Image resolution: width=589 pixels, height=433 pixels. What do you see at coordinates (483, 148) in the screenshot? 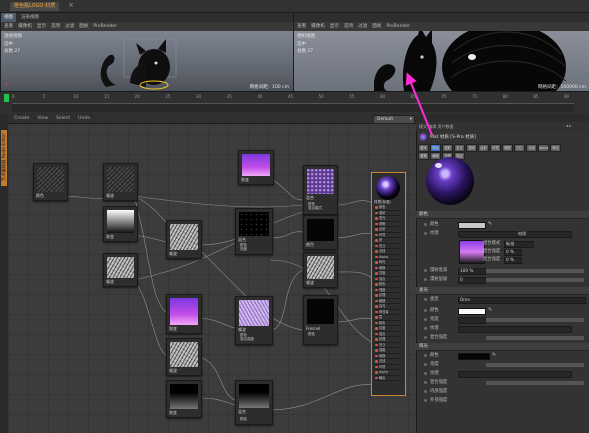
I see `channel-button: 反射` at bounding box center [483, 148].